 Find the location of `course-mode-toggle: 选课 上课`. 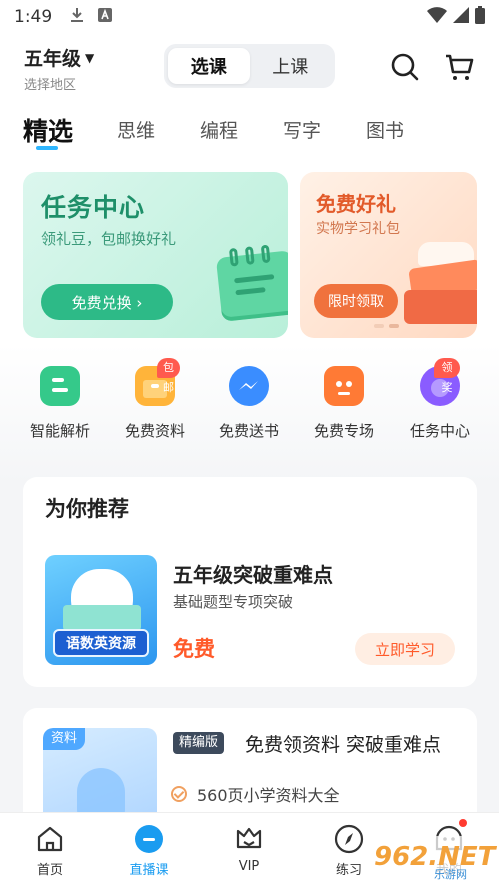

course-mode-toggle: 选课 上课 is located at coordinates (249, 66).